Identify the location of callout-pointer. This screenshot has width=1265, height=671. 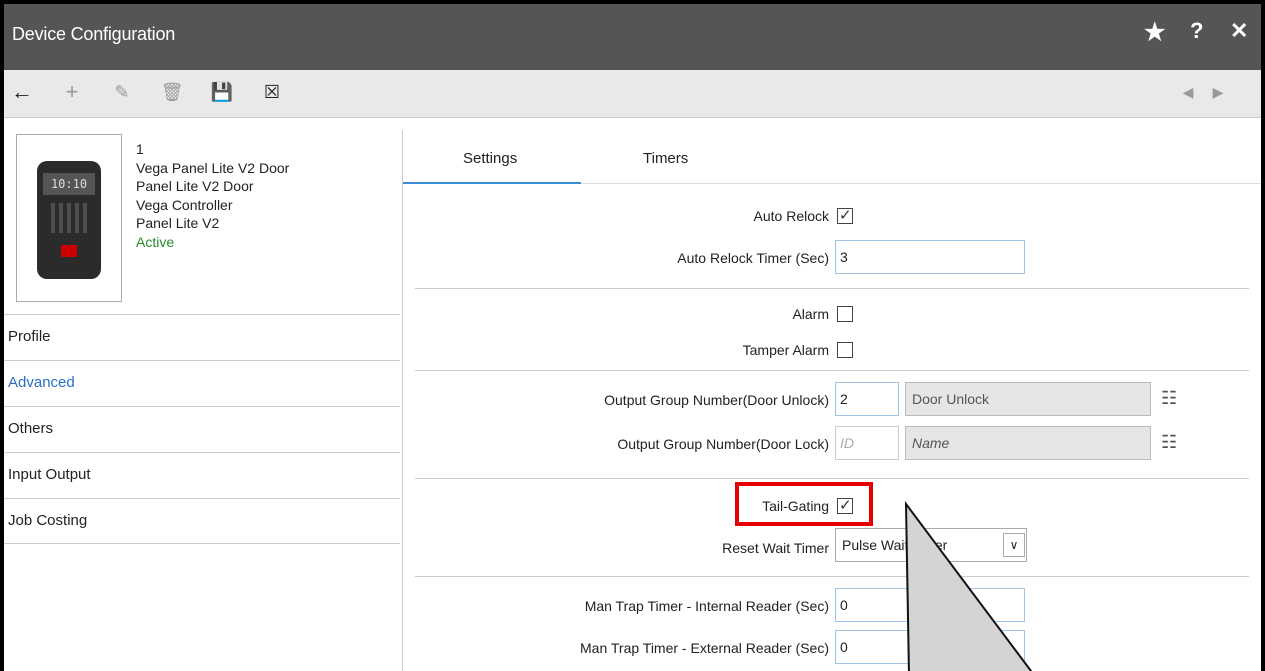
(968, 585).